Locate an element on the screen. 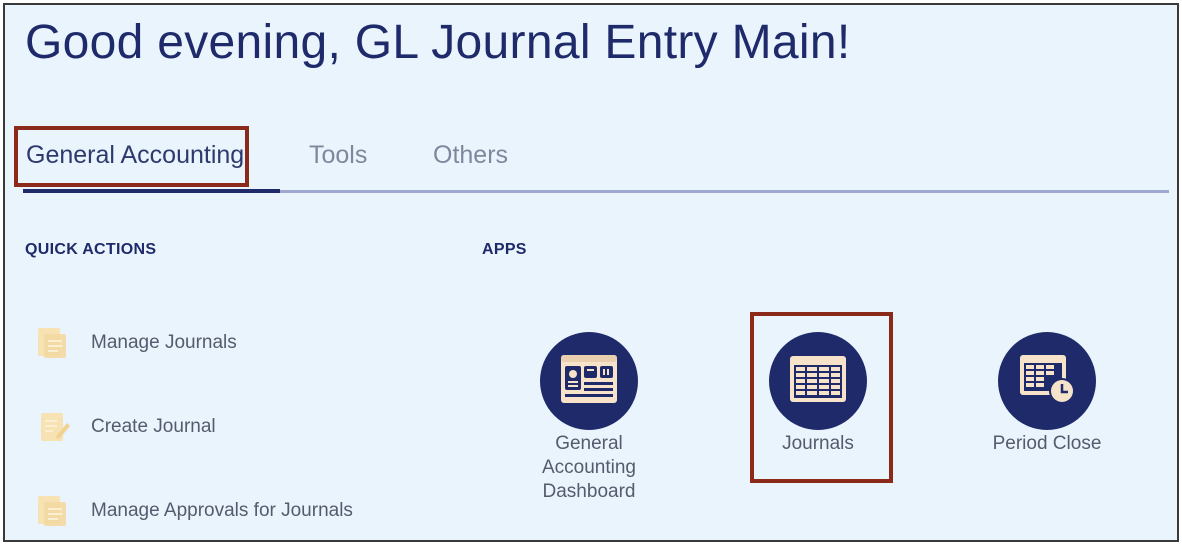 The image size is (1182, 545). period-close-icon is located at coordinates (1047, 381).